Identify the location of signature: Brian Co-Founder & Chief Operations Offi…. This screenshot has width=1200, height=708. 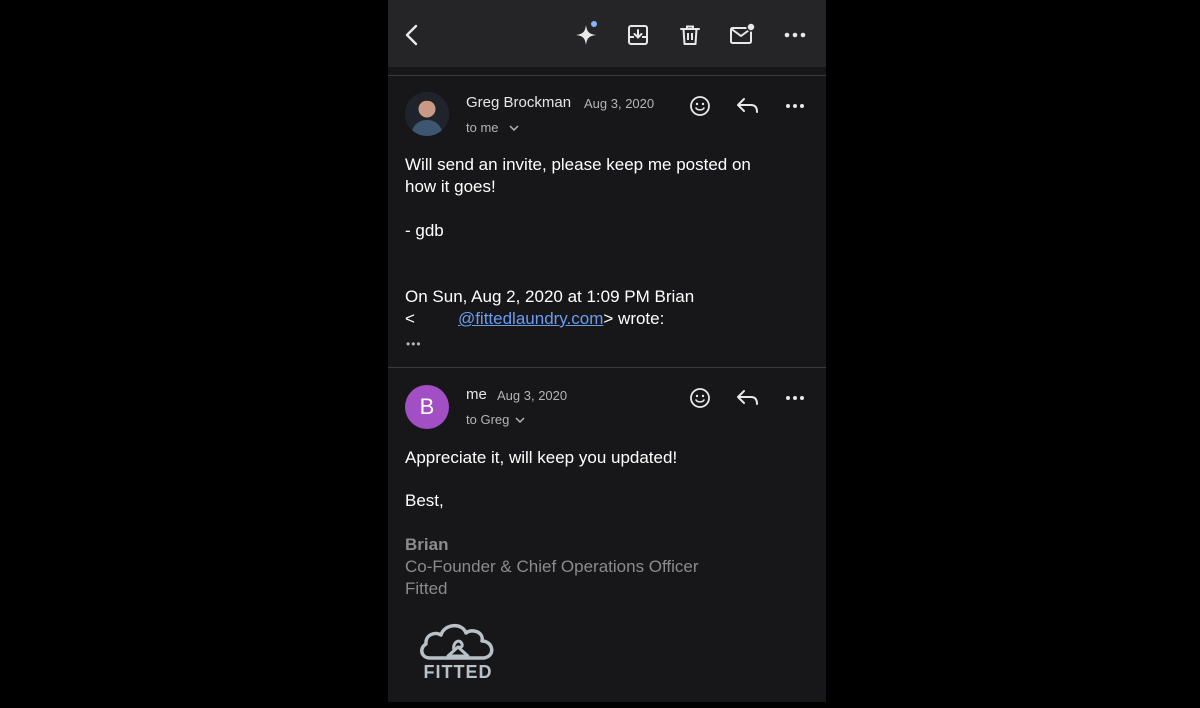
(552, 567).